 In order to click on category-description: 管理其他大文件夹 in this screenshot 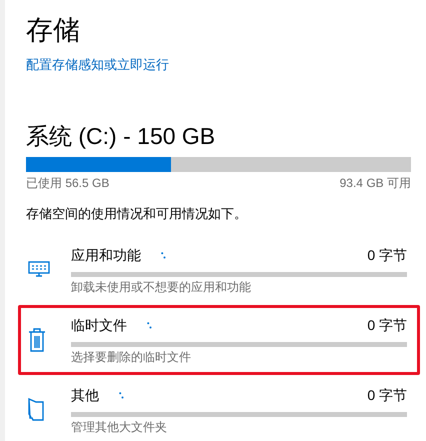, I will do `click(119, 427)`.